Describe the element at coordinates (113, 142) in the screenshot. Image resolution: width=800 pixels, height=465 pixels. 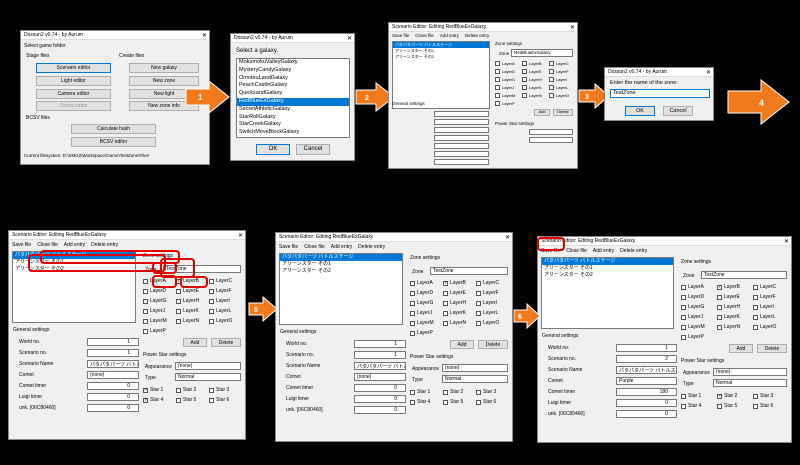
I see `bcsv-editor-button: BCSV editor` at that location.